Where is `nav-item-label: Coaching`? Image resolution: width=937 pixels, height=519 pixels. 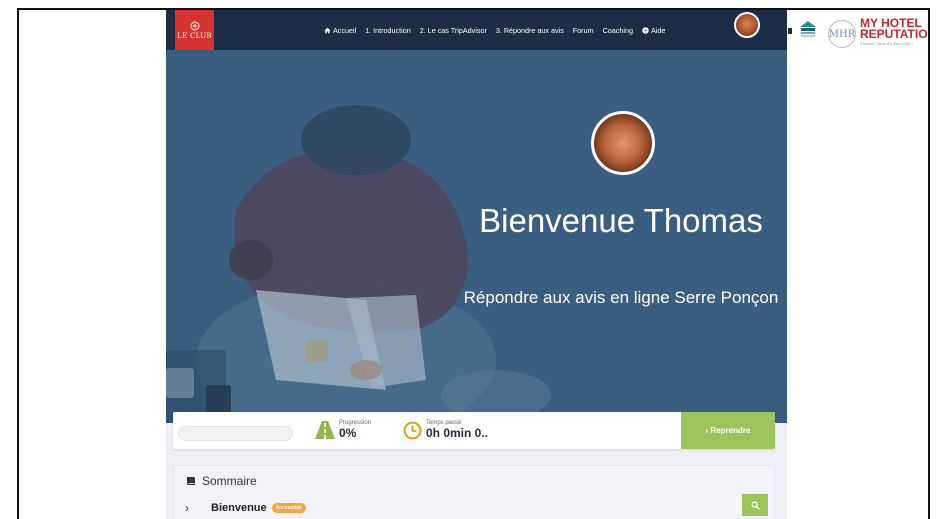
nav-item-label: Coaching is located at coordinates (617, 30).